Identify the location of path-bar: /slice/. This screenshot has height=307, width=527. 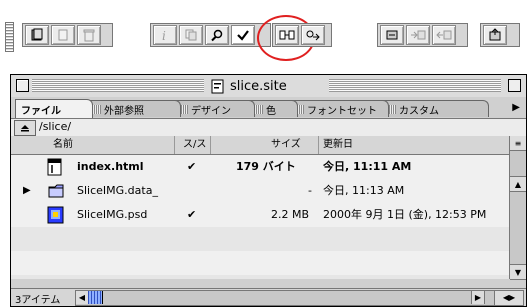
(268, 127).